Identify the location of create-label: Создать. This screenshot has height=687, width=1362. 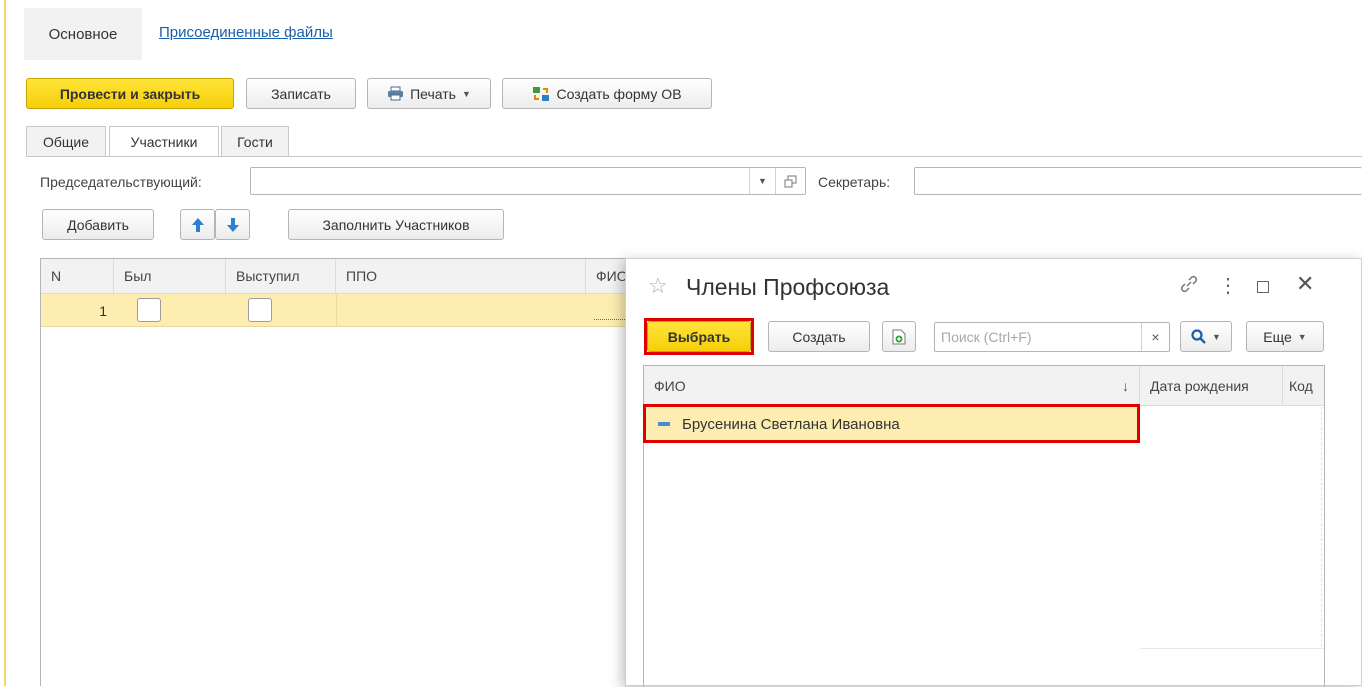
(819, 336).